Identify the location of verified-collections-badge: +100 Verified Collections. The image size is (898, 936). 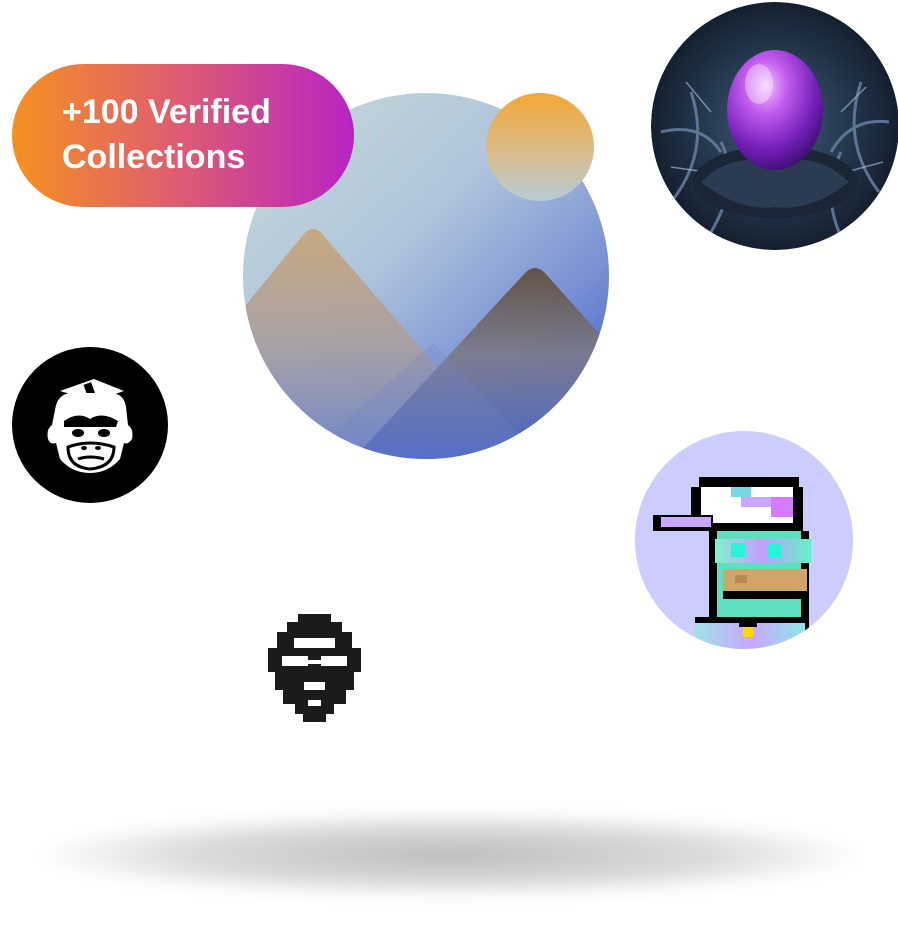
(183, 135).